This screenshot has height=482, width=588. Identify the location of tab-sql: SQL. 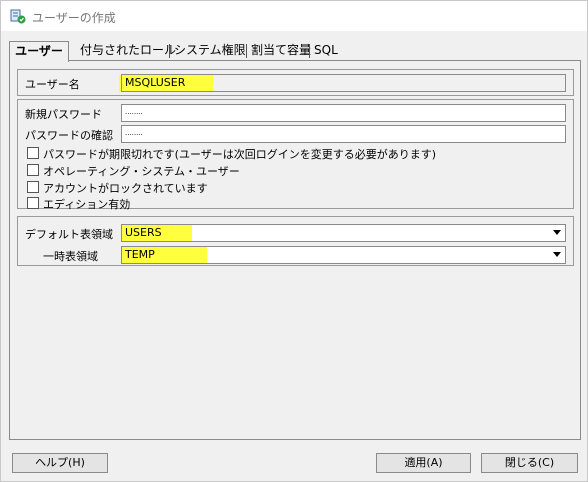
(326, 51).